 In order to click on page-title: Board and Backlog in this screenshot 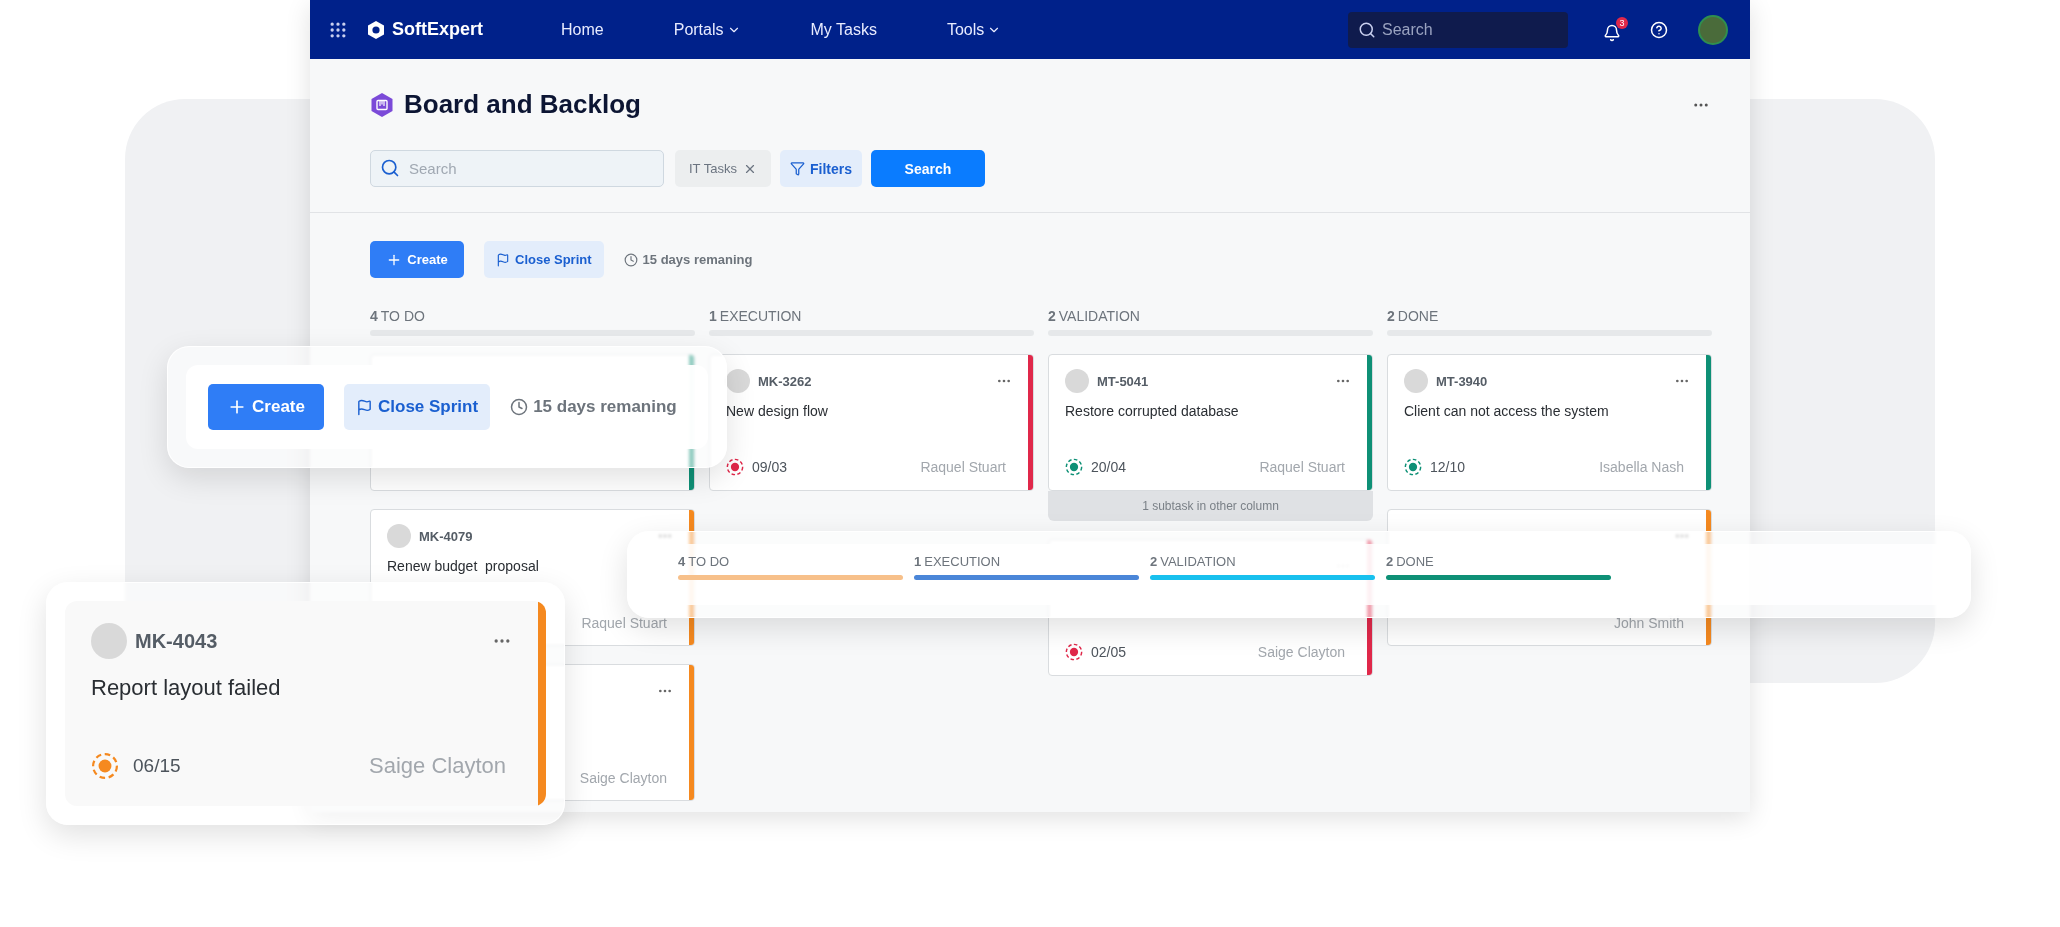, I will do `click(522, 104)`.